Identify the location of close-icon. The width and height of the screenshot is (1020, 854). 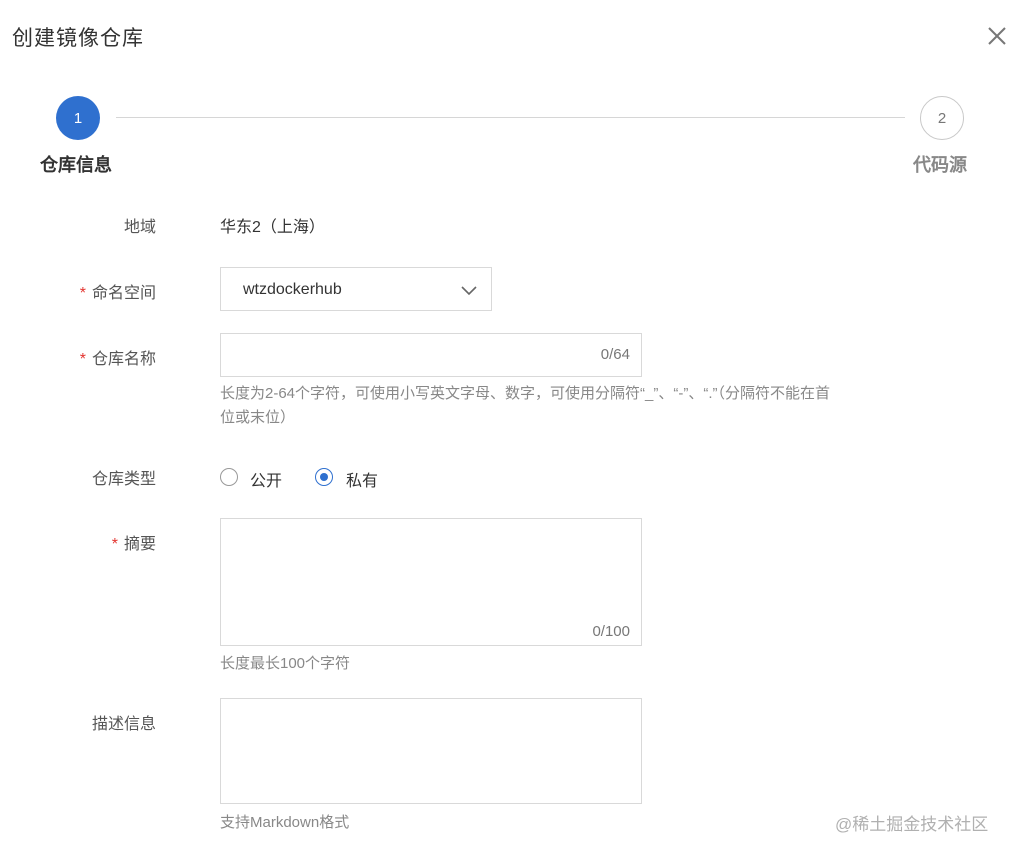
(997, 36).